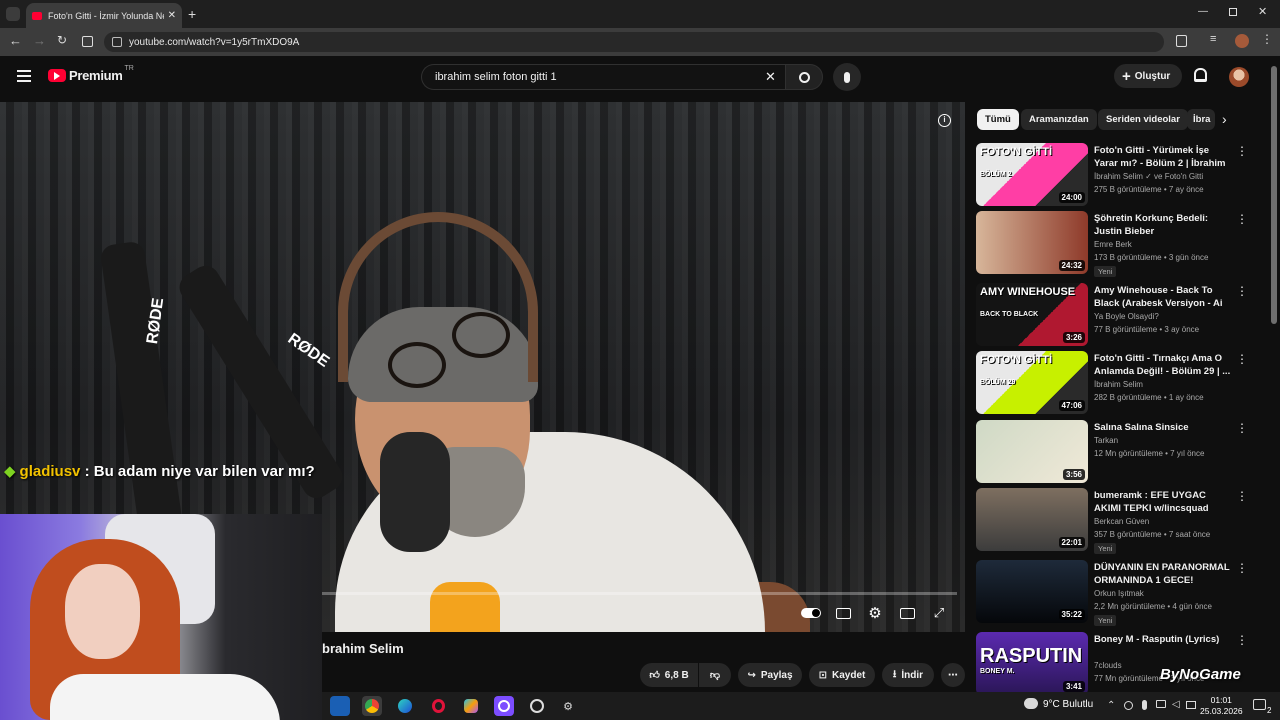 This screenshot has width=1280, height=720. I want to click on tab-search-button, so click(13, 14).